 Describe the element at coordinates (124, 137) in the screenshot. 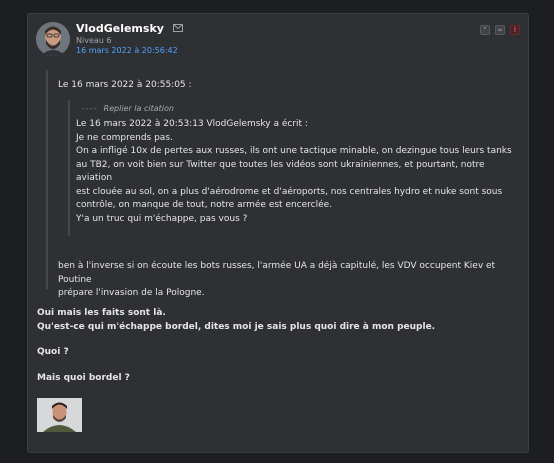

I see `quote-line: Je ne comprends pas.` at that location.